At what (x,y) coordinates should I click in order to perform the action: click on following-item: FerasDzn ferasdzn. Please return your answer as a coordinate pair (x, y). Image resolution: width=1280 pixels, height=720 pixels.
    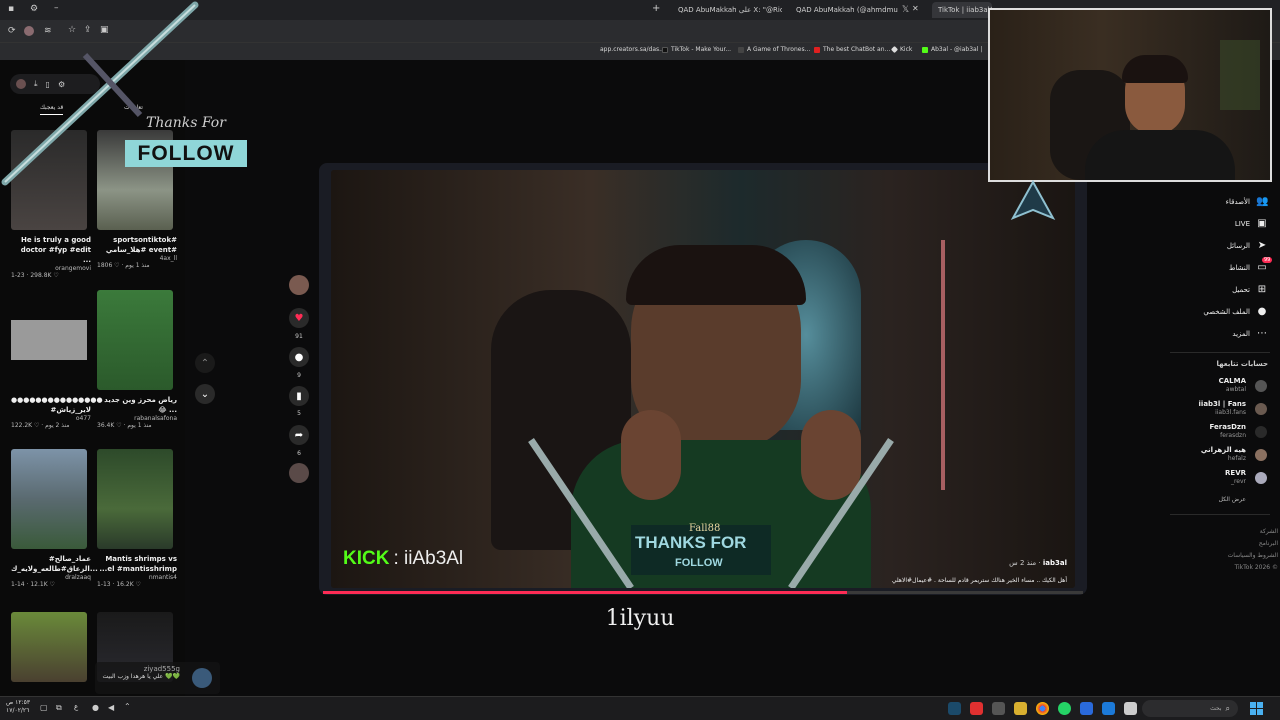
    Looking at the image, I should click on (1216, 431).